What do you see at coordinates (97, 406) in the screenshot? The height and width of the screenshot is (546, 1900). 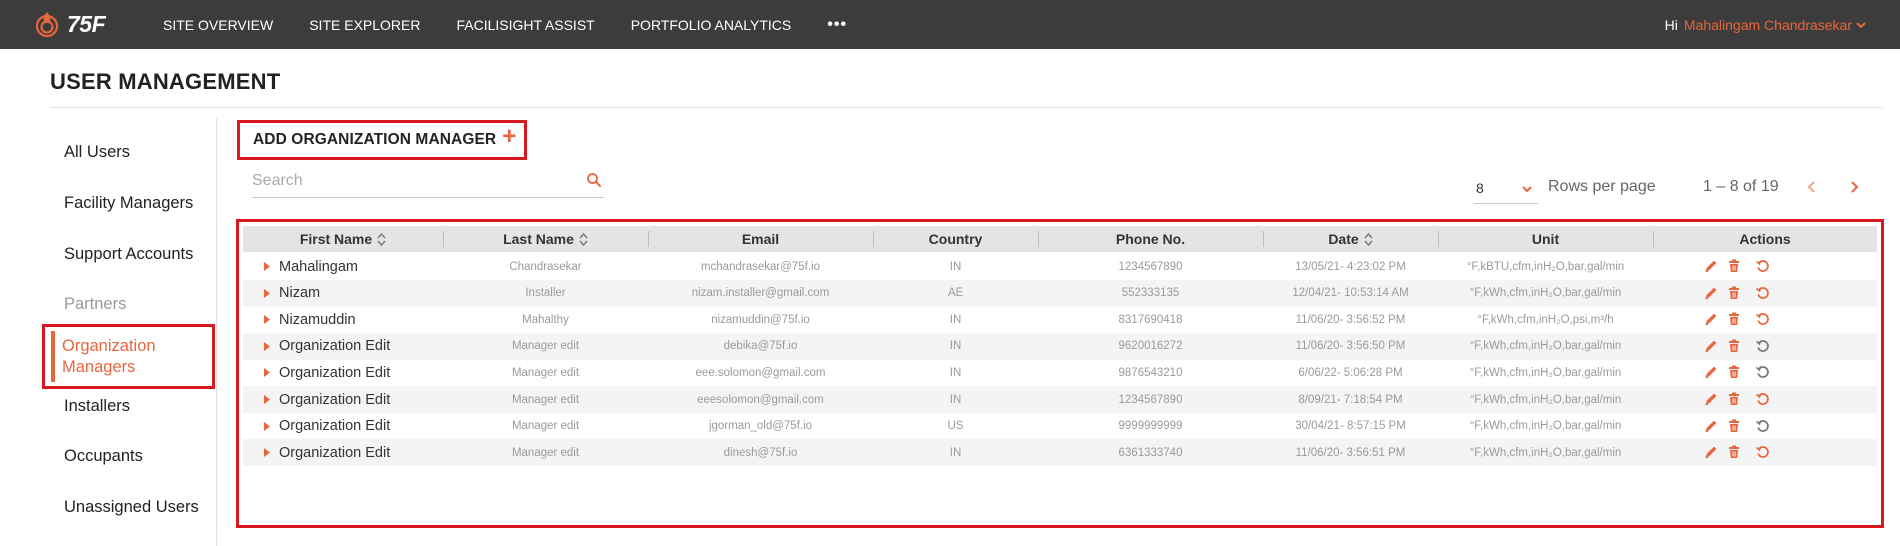 I see `sidebar-item-installers: Installers` at bounding box center [97, 406].